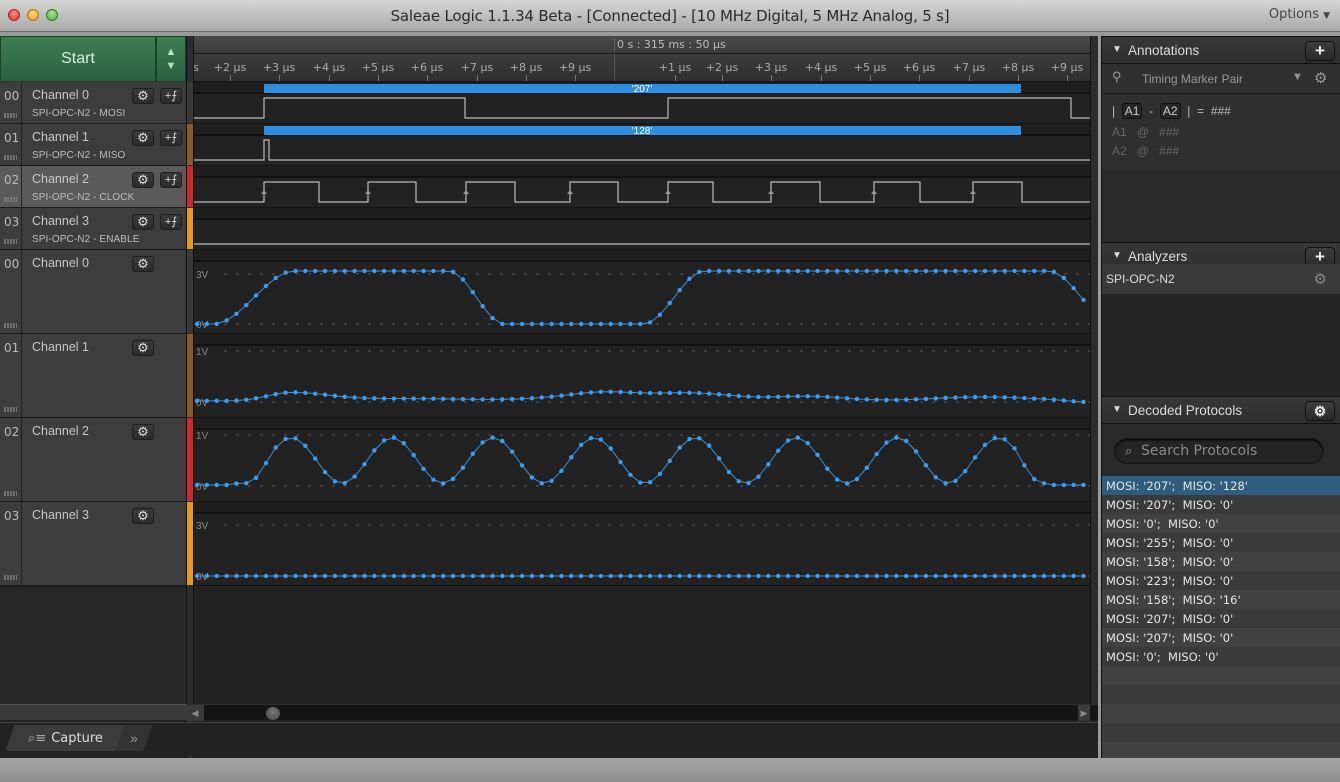 Image resolution: width=1340 pixels, height=782 pixels. I want to click on waveform-lane: '128', so click(642, 145).